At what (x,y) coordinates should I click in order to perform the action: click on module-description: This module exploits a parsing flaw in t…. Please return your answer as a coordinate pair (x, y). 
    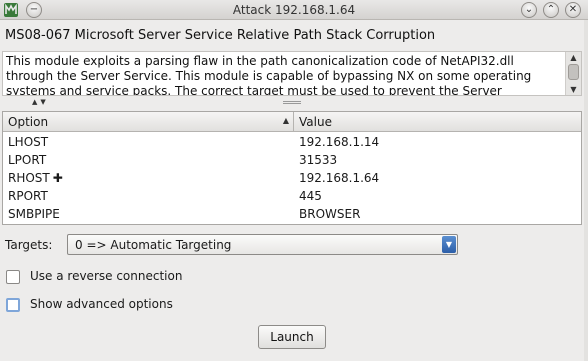
    Looking at the image, I should click on (269, 75).